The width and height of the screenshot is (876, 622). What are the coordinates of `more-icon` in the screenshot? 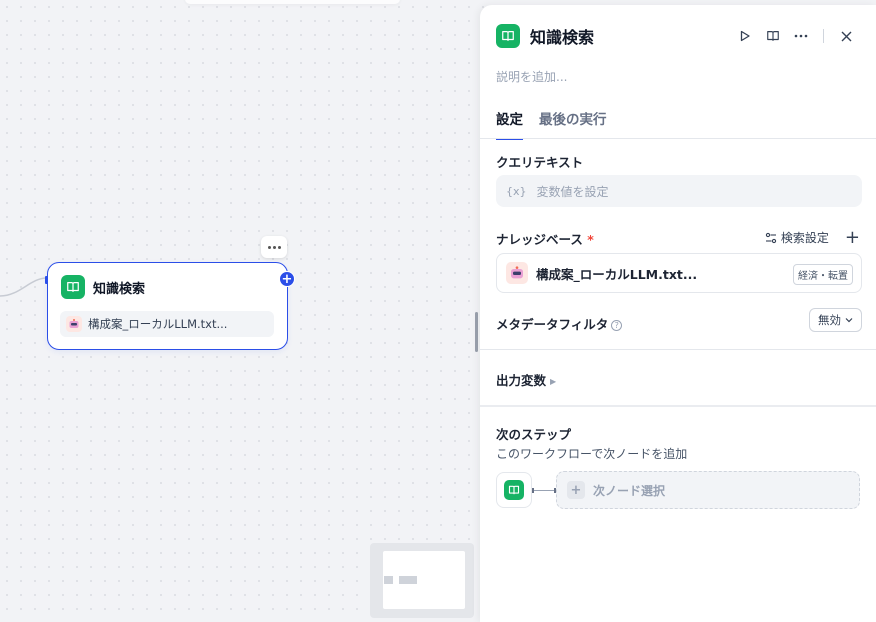 It's located at (801, 36).